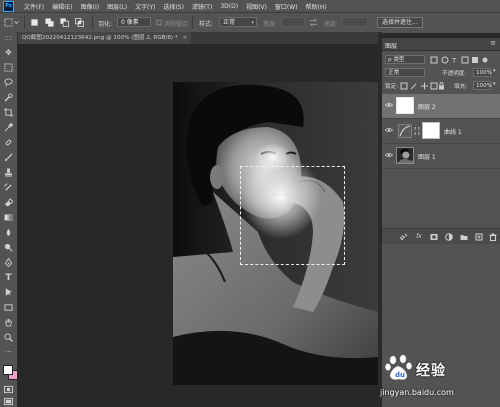 This screenshot has width=500, height=407. Describe the element at coordinates (464, 237) in the screenshot. I see `group-icon` at that location.